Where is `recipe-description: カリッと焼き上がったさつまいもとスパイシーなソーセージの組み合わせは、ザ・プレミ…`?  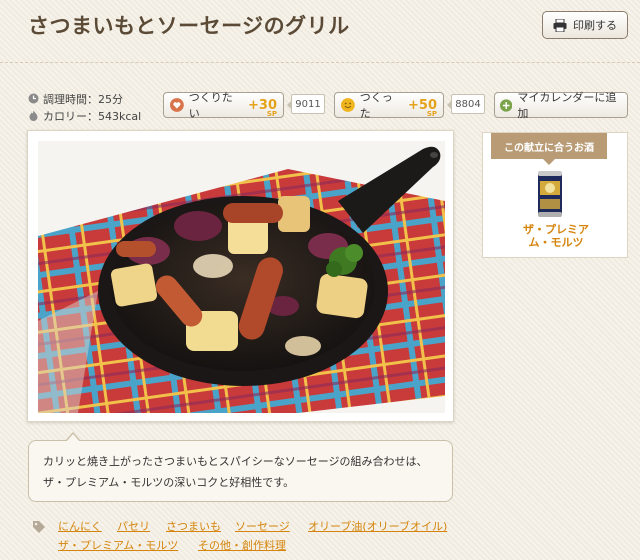 recipe-description: カリッと焼き上がったさつまいもとスパイシーなソーセージの組み合わせは、ザ・プレミ… is located at coordinates (240, 467).